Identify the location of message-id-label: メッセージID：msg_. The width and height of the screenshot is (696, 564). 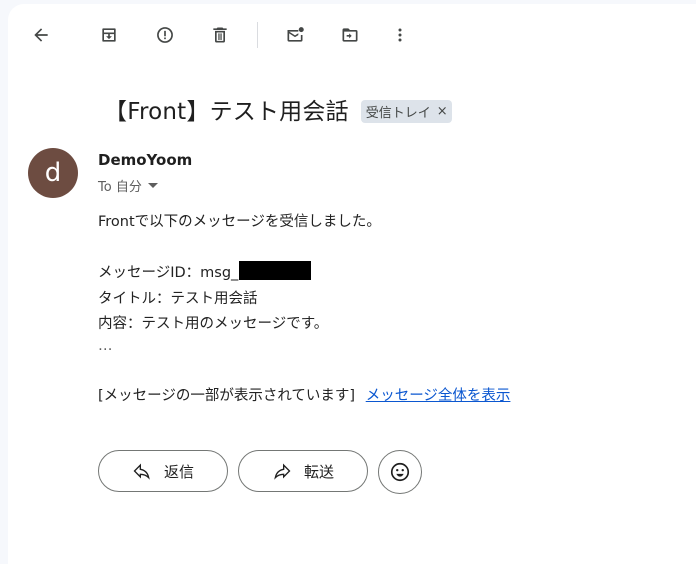
(168, 273).